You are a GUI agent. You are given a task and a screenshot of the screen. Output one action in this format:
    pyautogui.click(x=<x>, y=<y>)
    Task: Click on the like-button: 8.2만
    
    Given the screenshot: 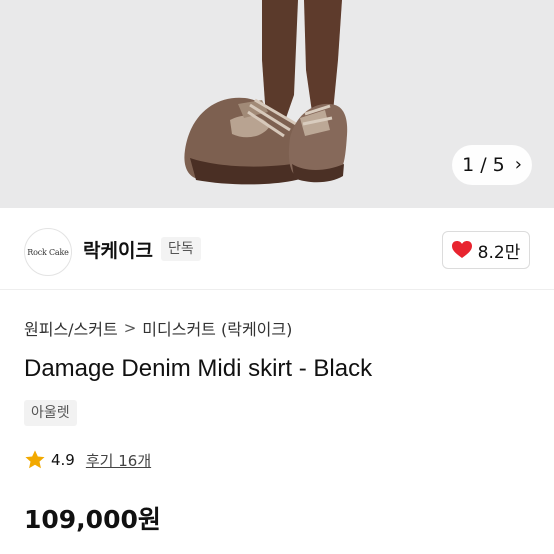 What is the action you would take?
    pyautogui.click(x=486, y=250)
    